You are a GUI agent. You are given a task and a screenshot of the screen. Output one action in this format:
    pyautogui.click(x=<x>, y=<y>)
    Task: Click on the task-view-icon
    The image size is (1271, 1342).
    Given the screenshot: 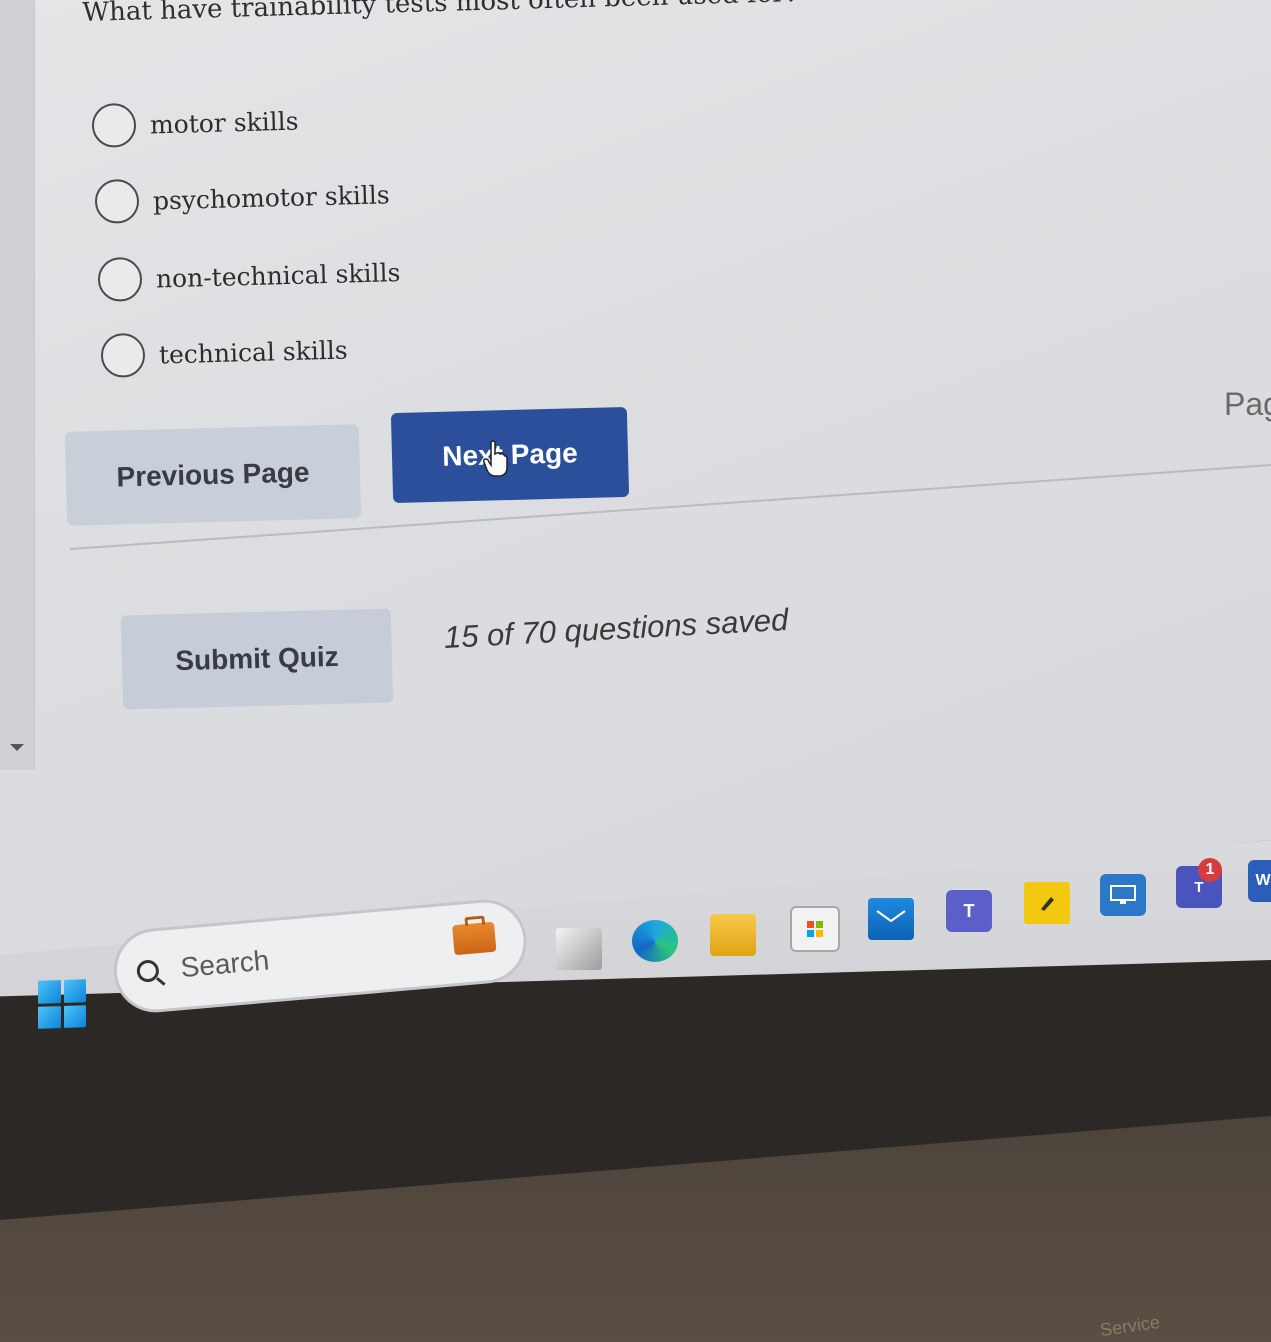 What is the action you would take?
    pyautogui.click(x=579, y=949)
    